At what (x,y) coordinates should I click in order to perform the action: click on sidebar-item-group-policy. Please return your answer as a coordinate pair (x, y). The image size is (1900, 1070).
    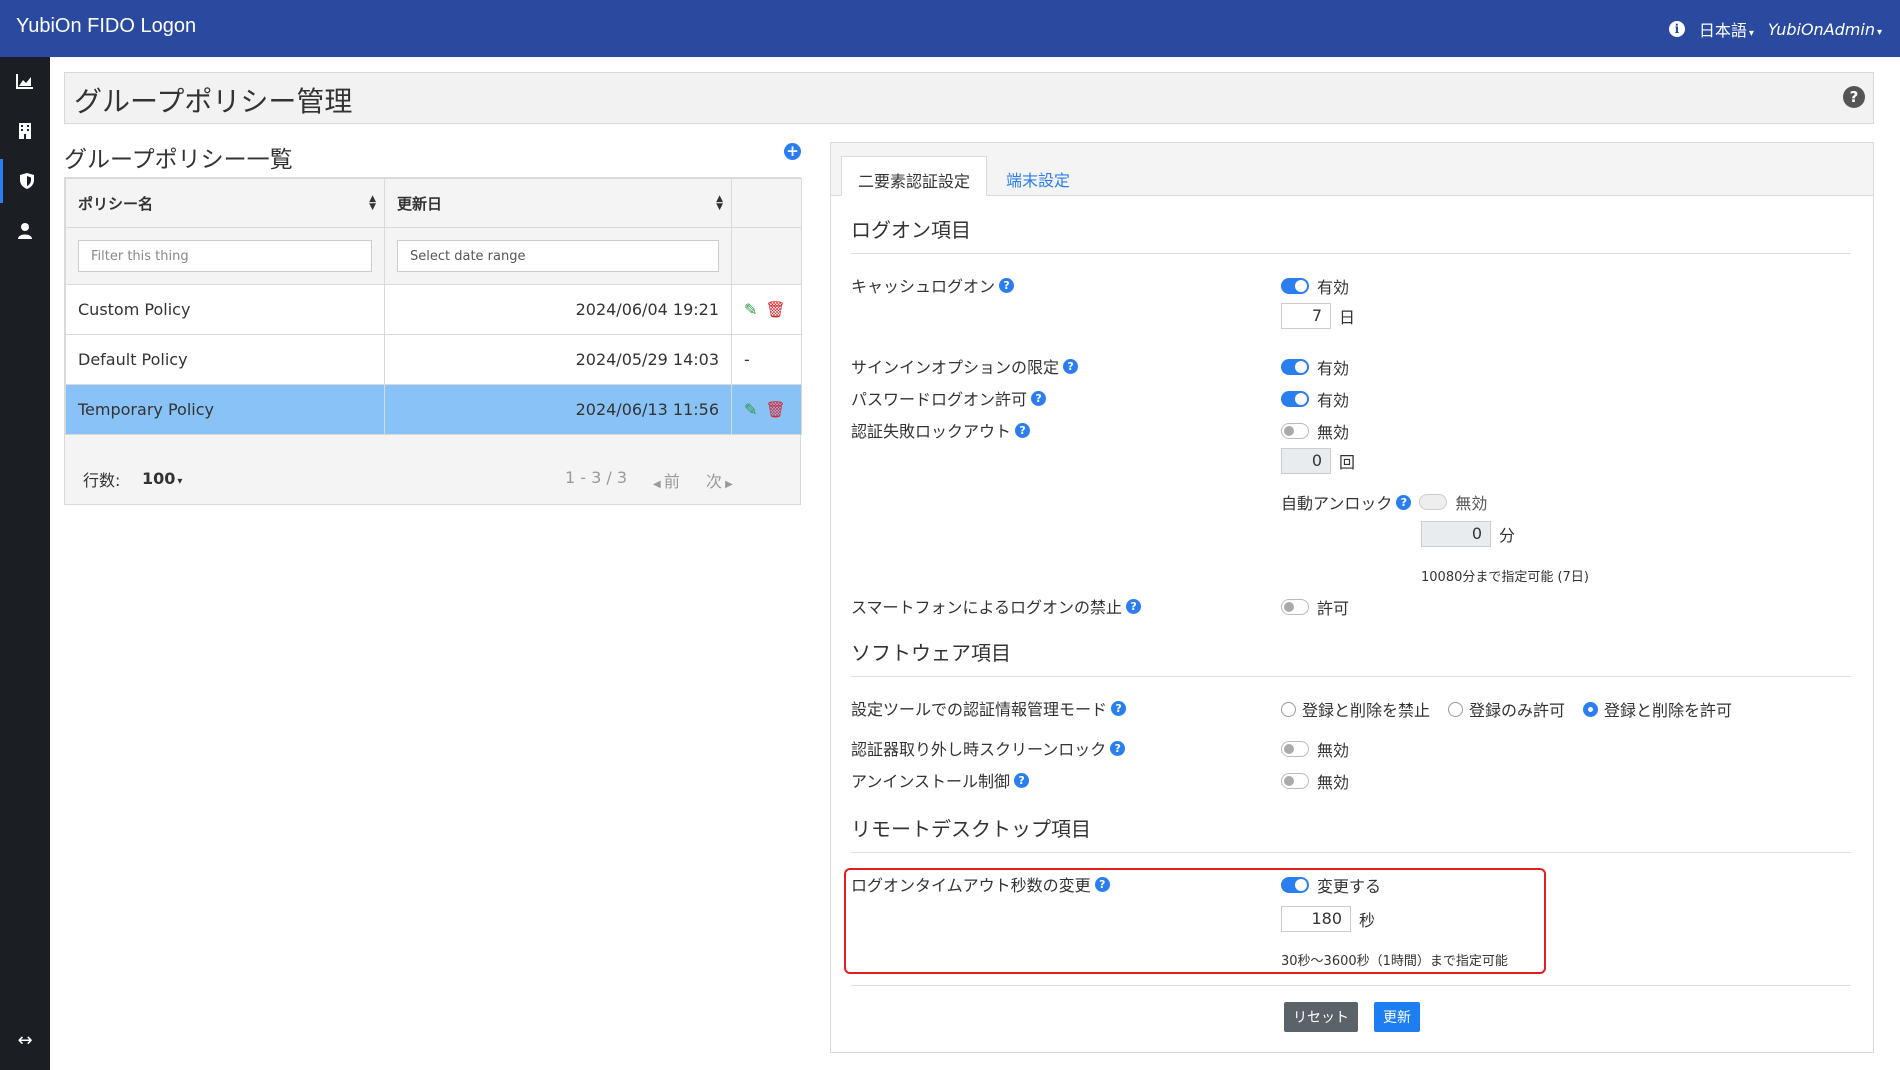
    Looking at the image, I should click on (25, 181).